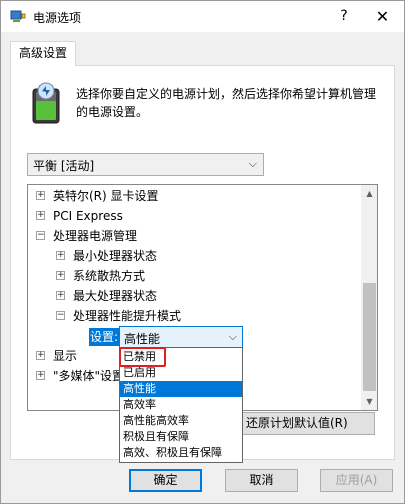 This screenshot has height=504, width=405. Describe the element at coordinates (226, 103) in the screenshot. I see `description-text: 选择你要自定义的电源计划，然后选择你希望计算机管理的电源设置。` at that location.